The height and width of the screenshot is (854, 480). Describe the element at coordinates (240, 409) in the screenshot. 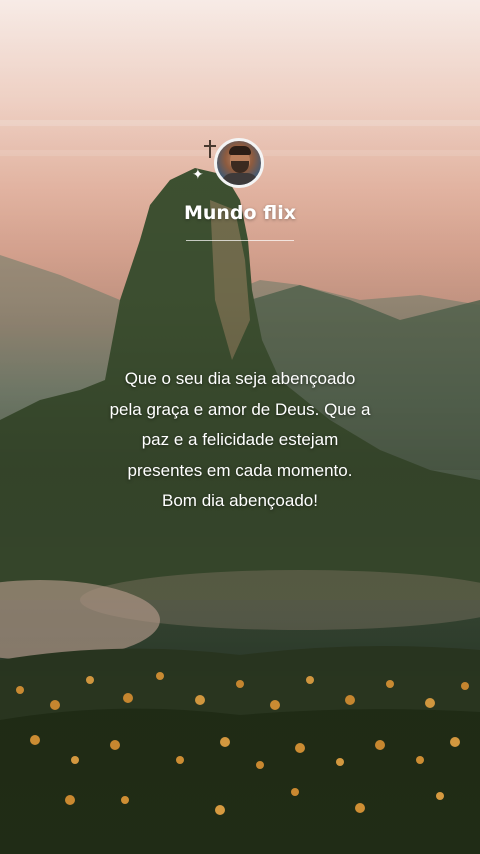

I see `message-line: pela graça e amor de Deus. Que a` at that location.